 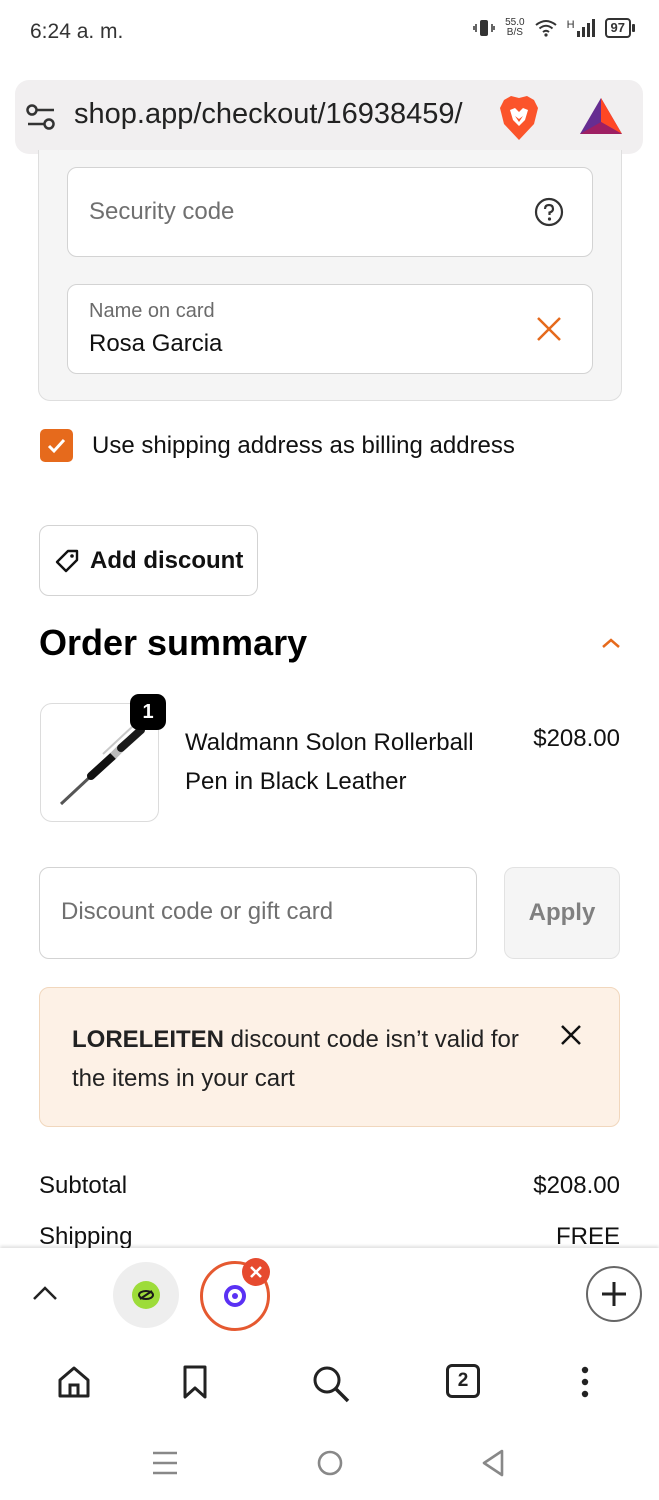 What do you see at coordinates (197, 911) in the screenshot?
I see `discount-code-placeholder: Discount code or gift card` at bounding box center [197, 911].